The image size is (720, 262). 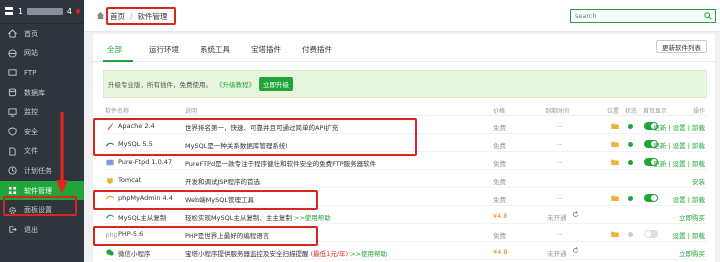 I want to click on file-icon, so click(x=12, y=151).